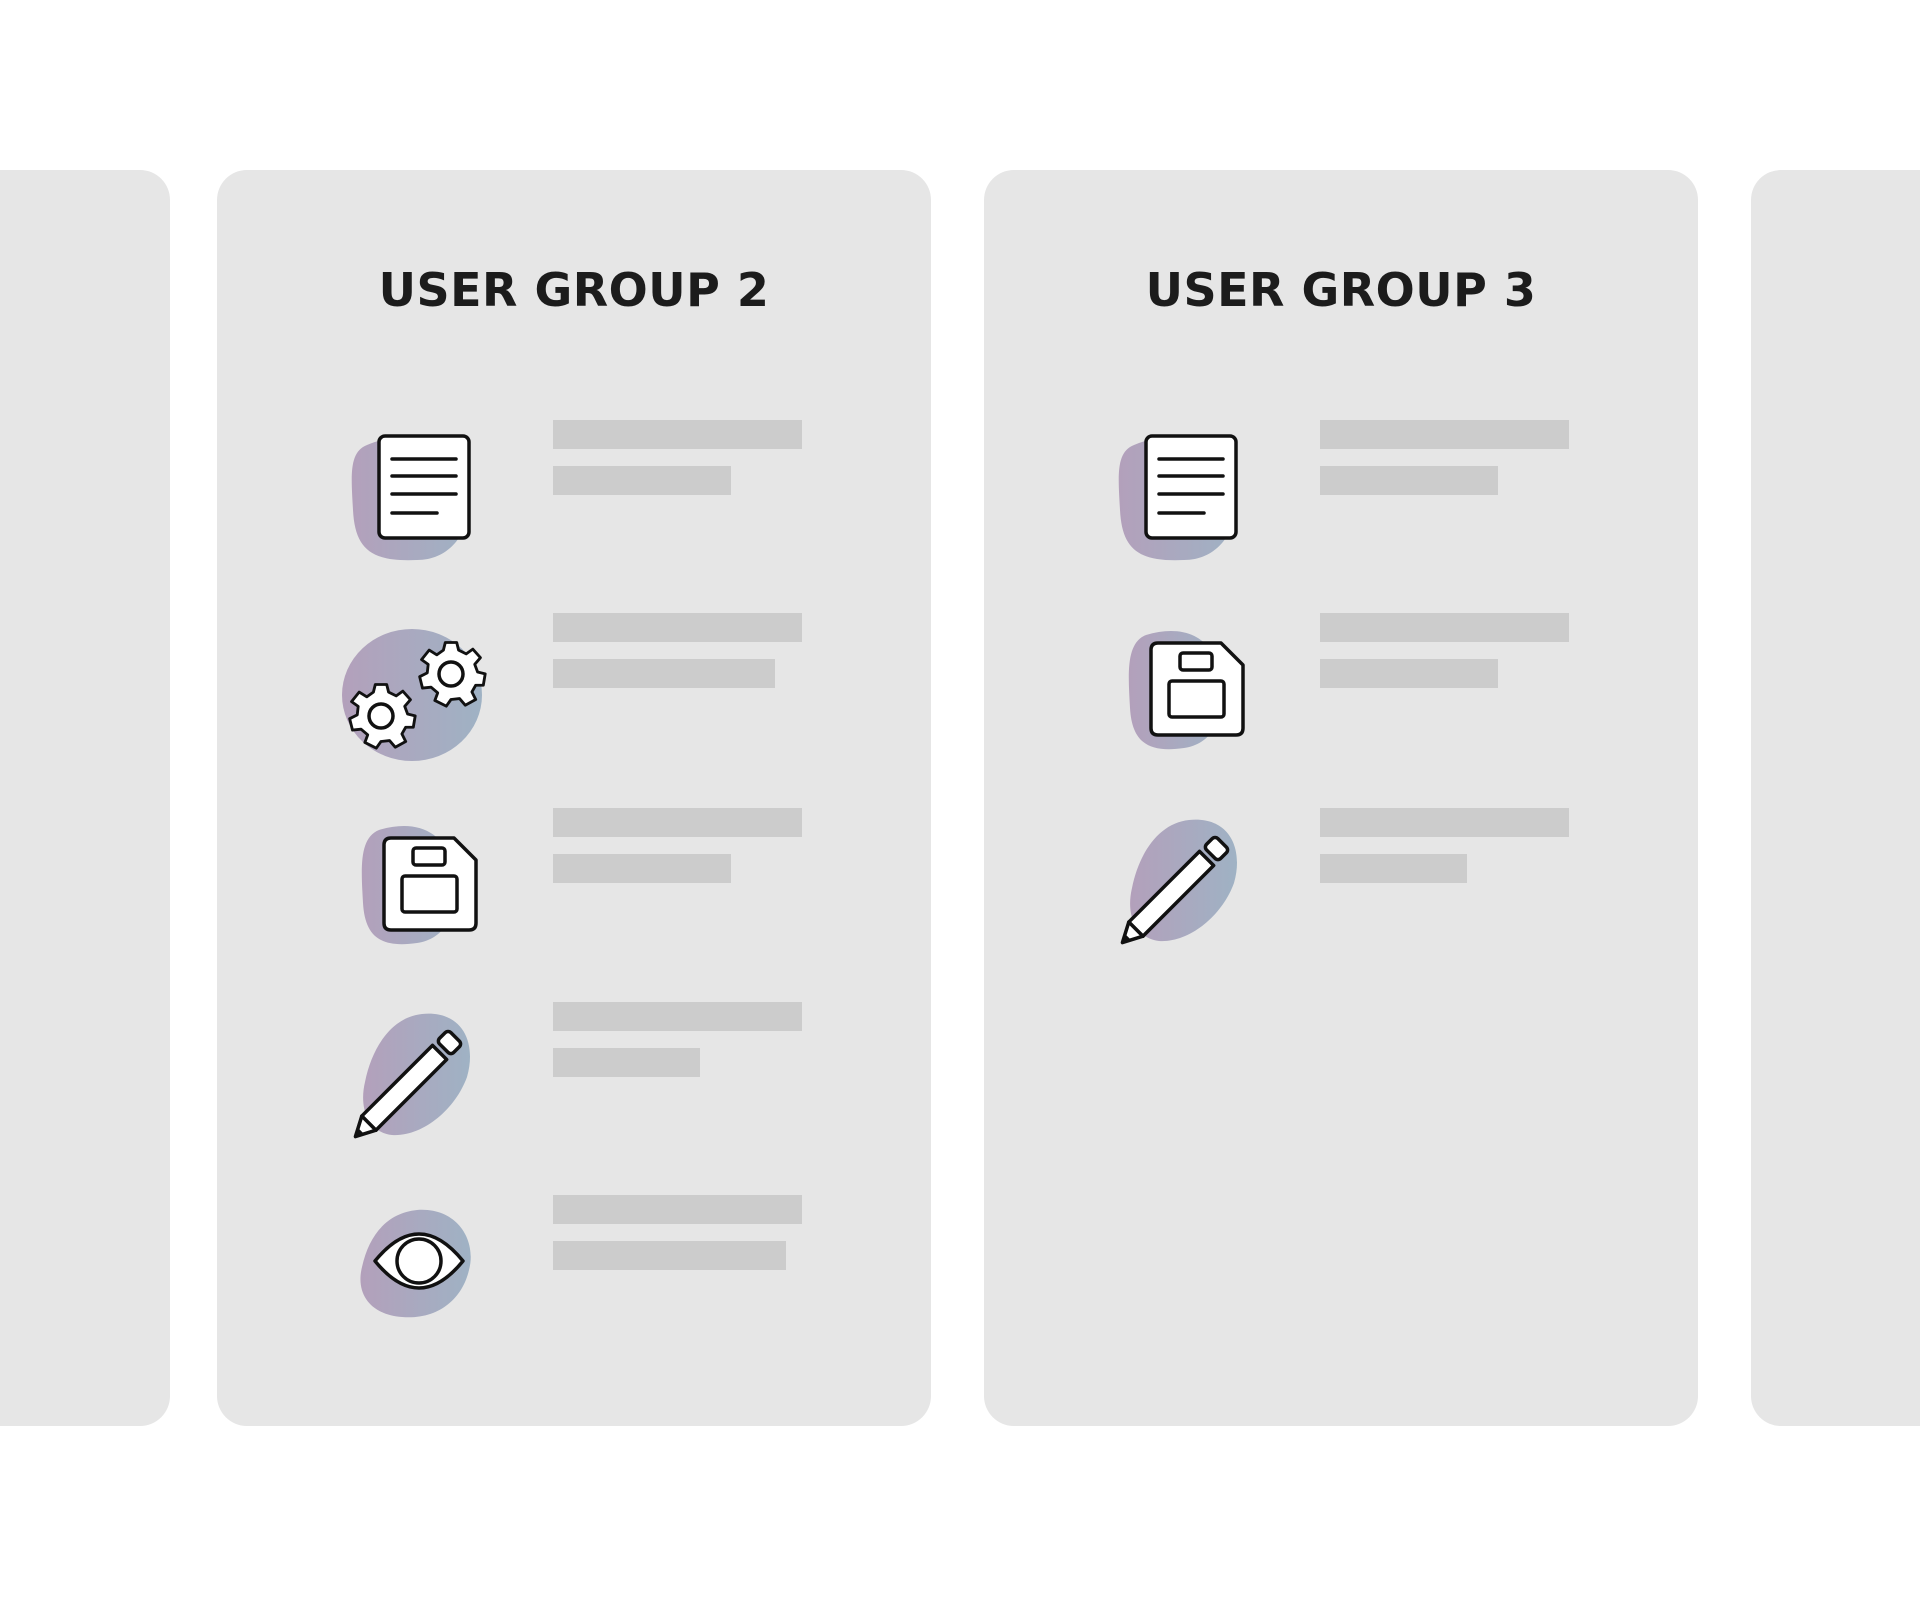 This screenshot has height=1600, width=1920. Describe the element at coordinates (1835, 798) in the screenshot. I see `user-group-card-partial-right` at that location.